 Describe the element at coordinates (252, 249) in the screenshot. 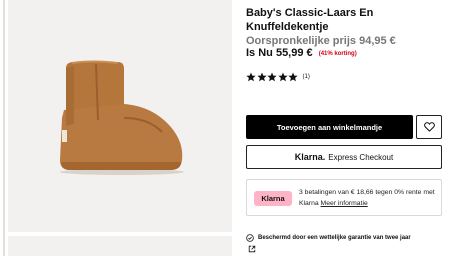

I see `external-link-icon` at that location.